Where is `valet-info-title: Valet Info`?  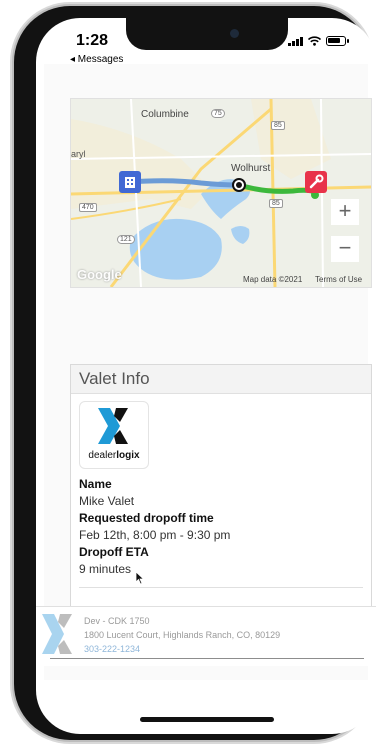 valet-info-title: Valet Info is located at coordinates (221, 379).